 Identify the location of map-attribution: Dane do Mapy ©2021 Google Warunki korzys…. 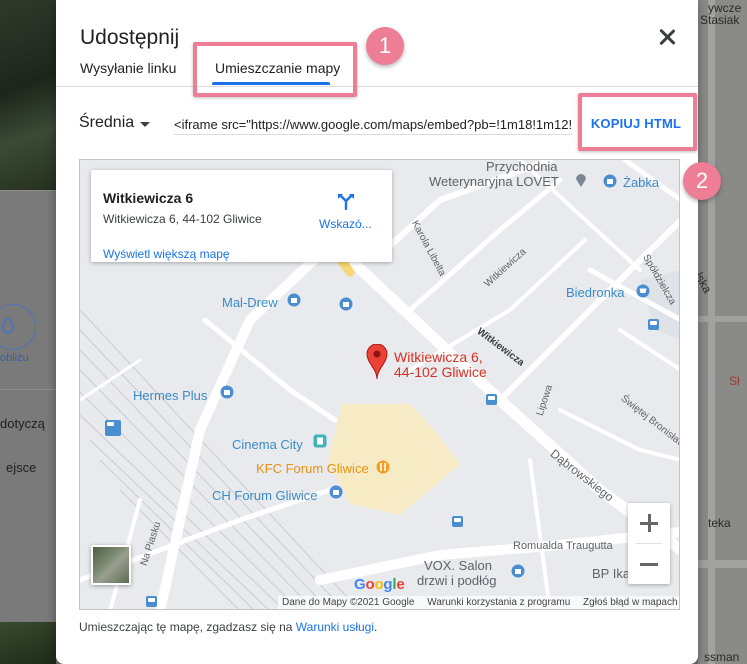
(478, 602).